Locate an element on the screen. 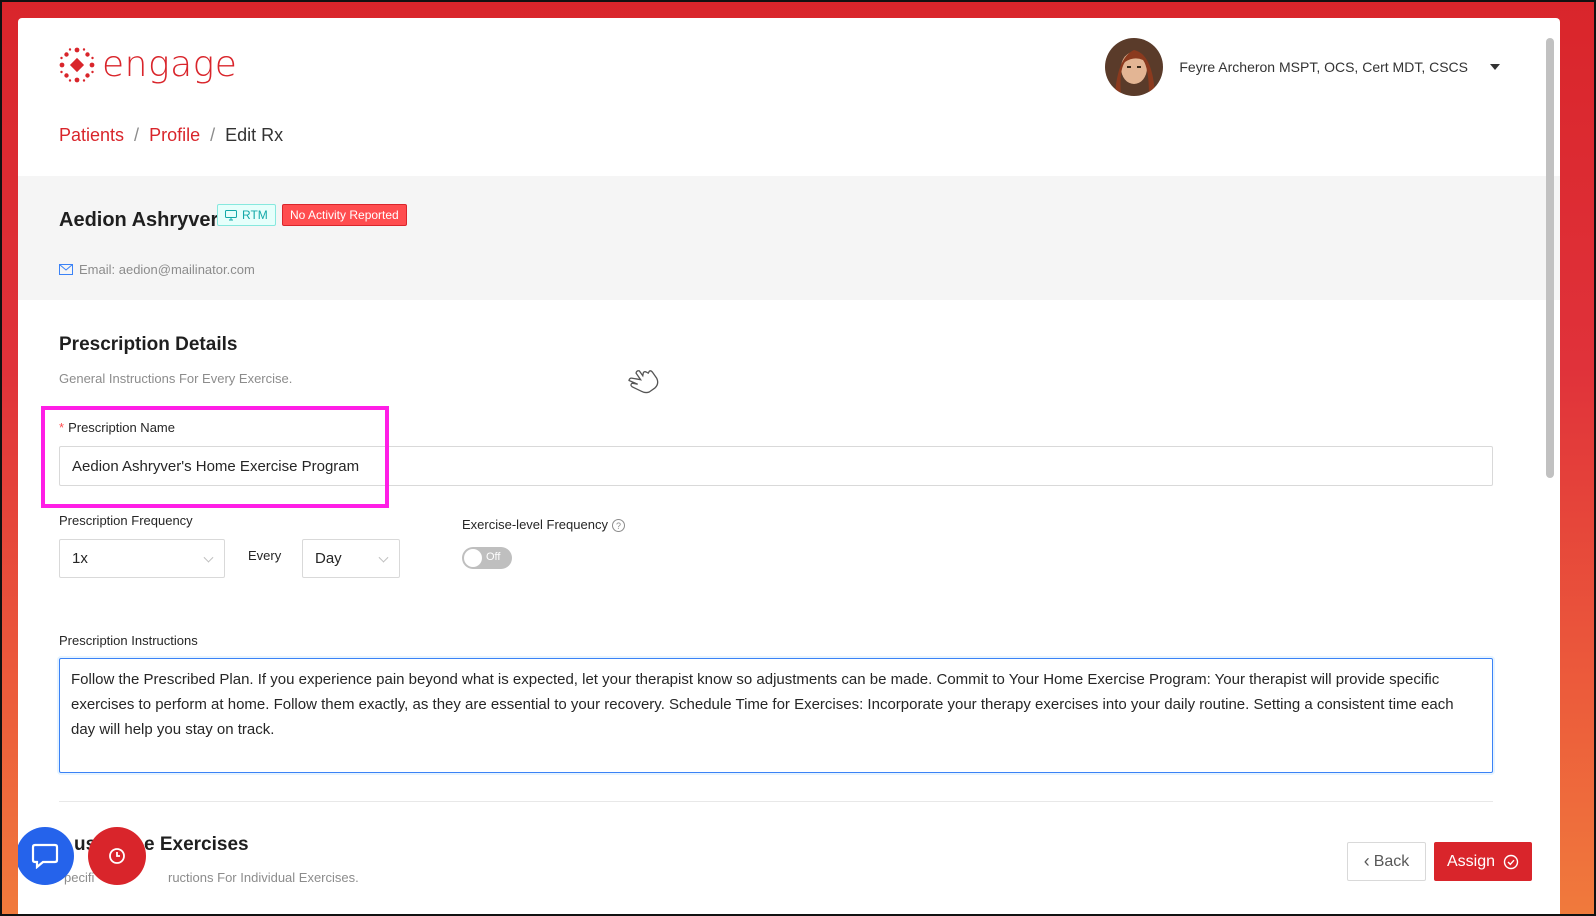 Image resolution: width=1596 pixels, height=916 pixels. breadcrumb-profile: Profile is located at coordinates (174, 135).